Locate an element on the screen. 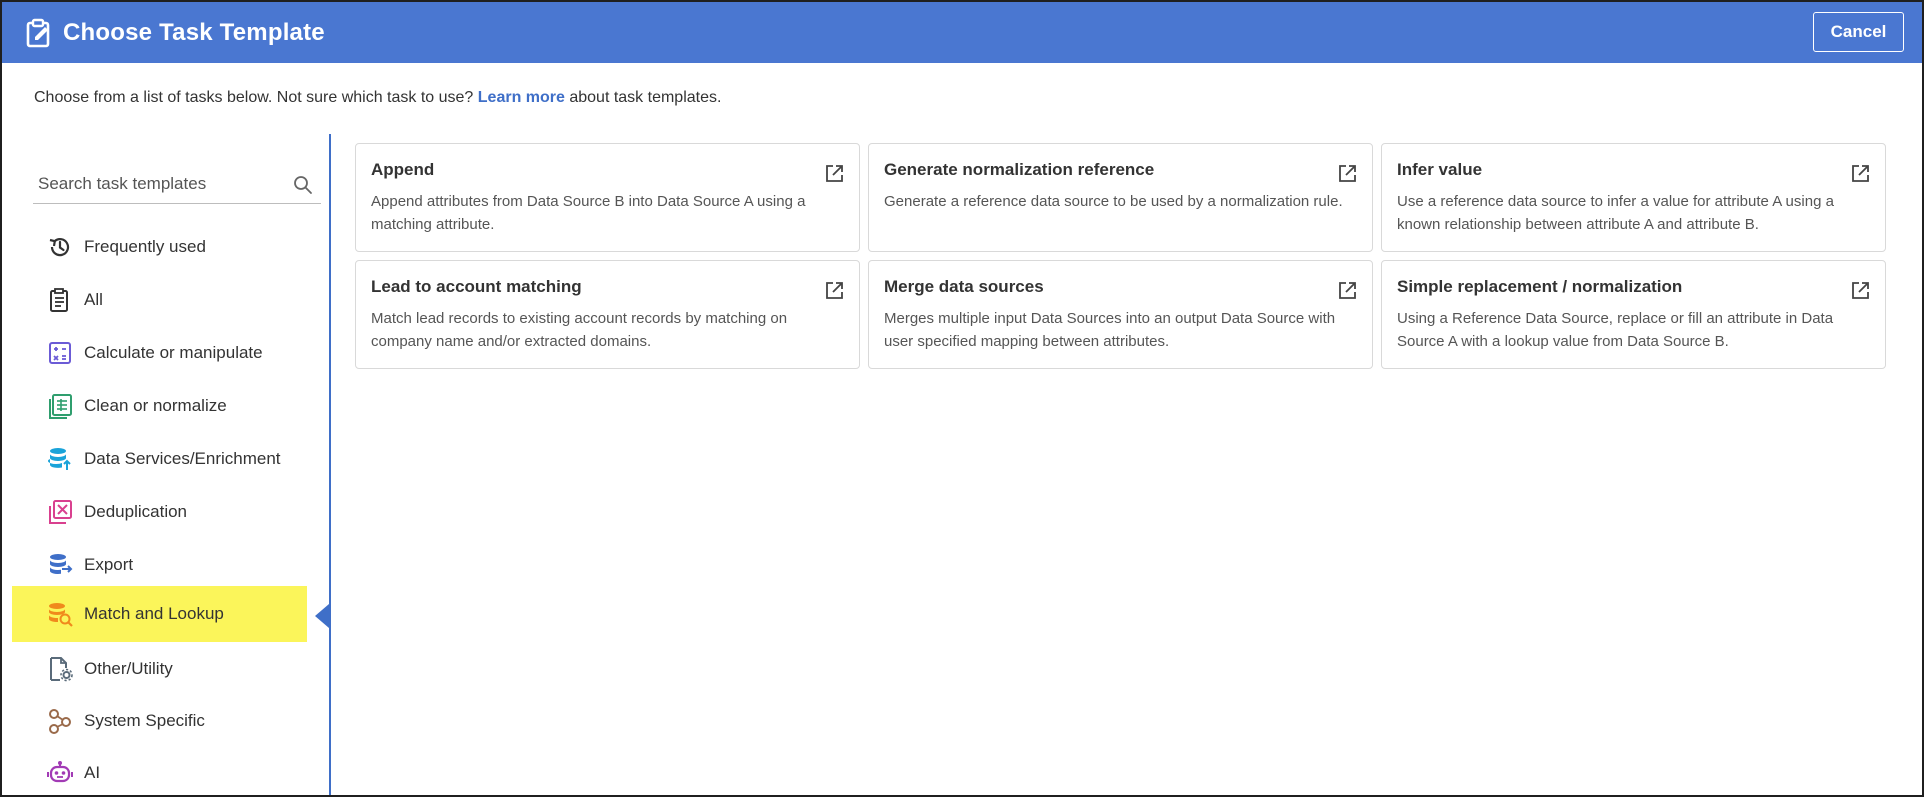 This screenshot has width=1924, height=797. card-title: Merge data sources is located at coordinates (964, 286).